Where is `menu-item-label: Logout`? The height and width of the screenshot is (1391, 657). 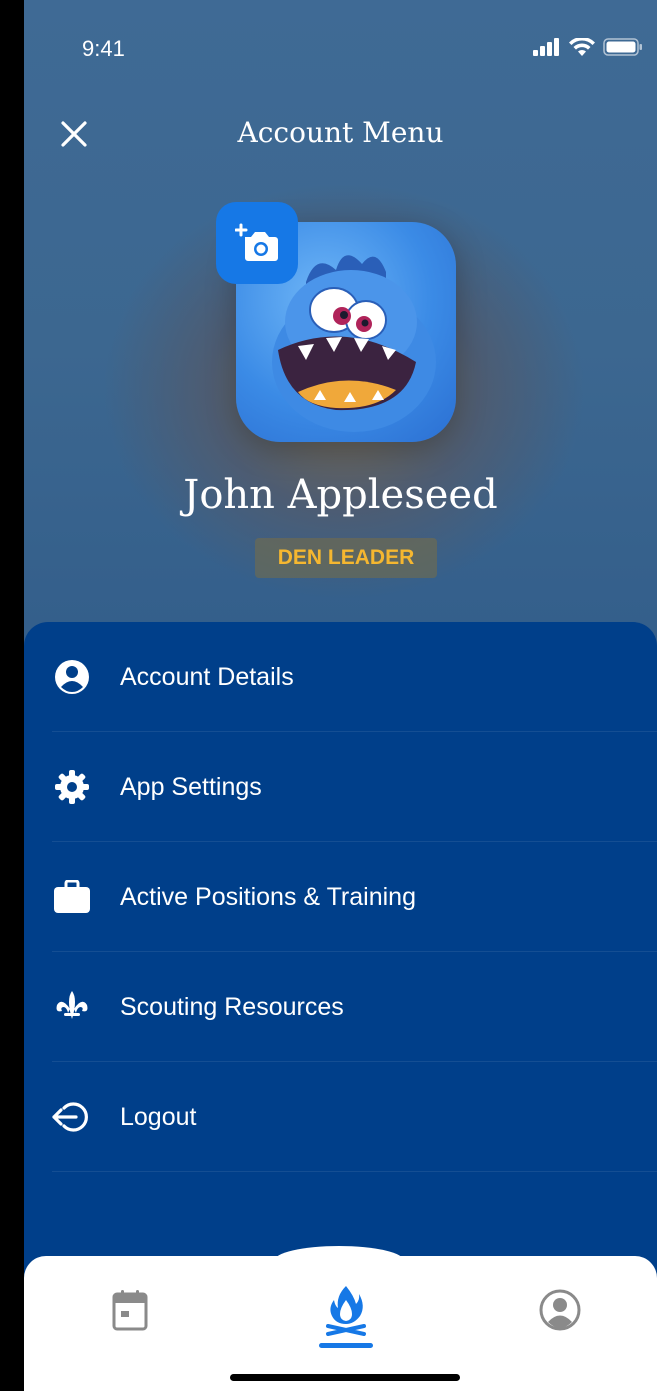
menu-item-label: Logout is located at coordinates (158, 1116).